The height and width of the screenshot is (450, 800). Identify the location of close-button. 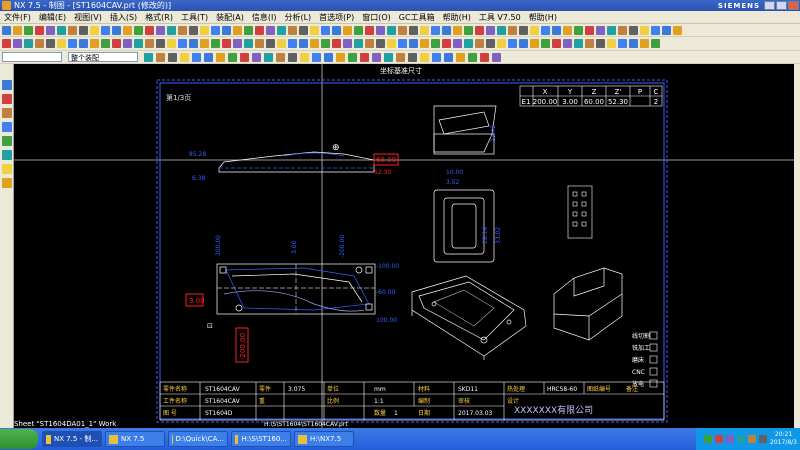
(793, 5).